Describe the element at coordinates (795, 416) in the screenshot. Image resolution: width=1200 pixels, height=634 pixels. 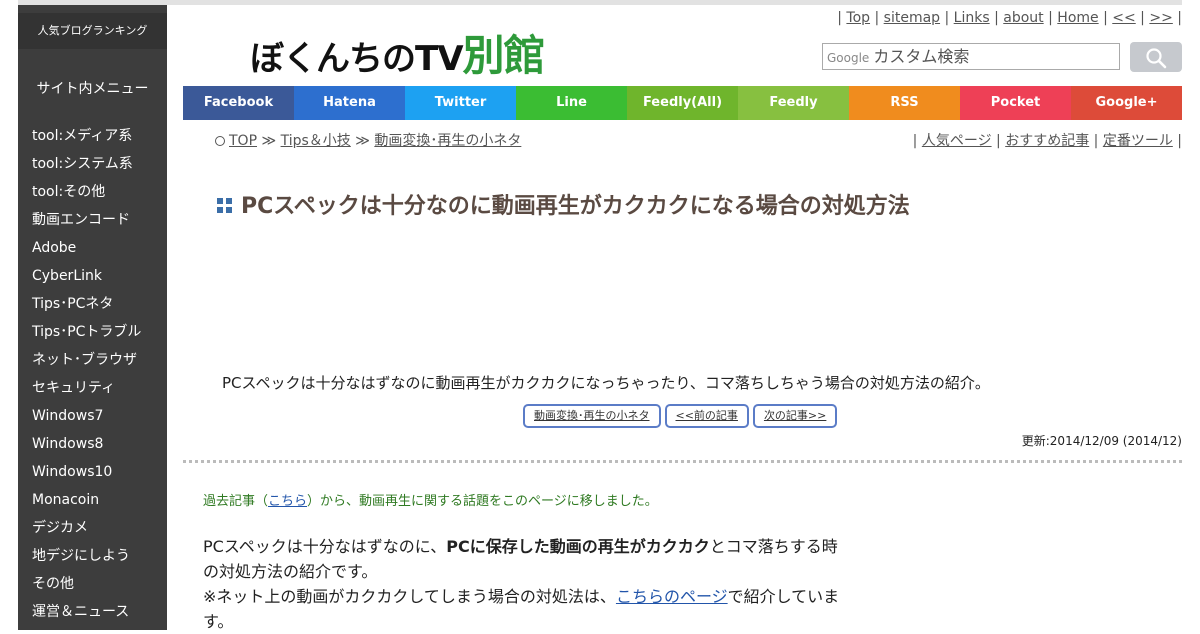
I see `next-article-button: 次の記事>>` at that location.